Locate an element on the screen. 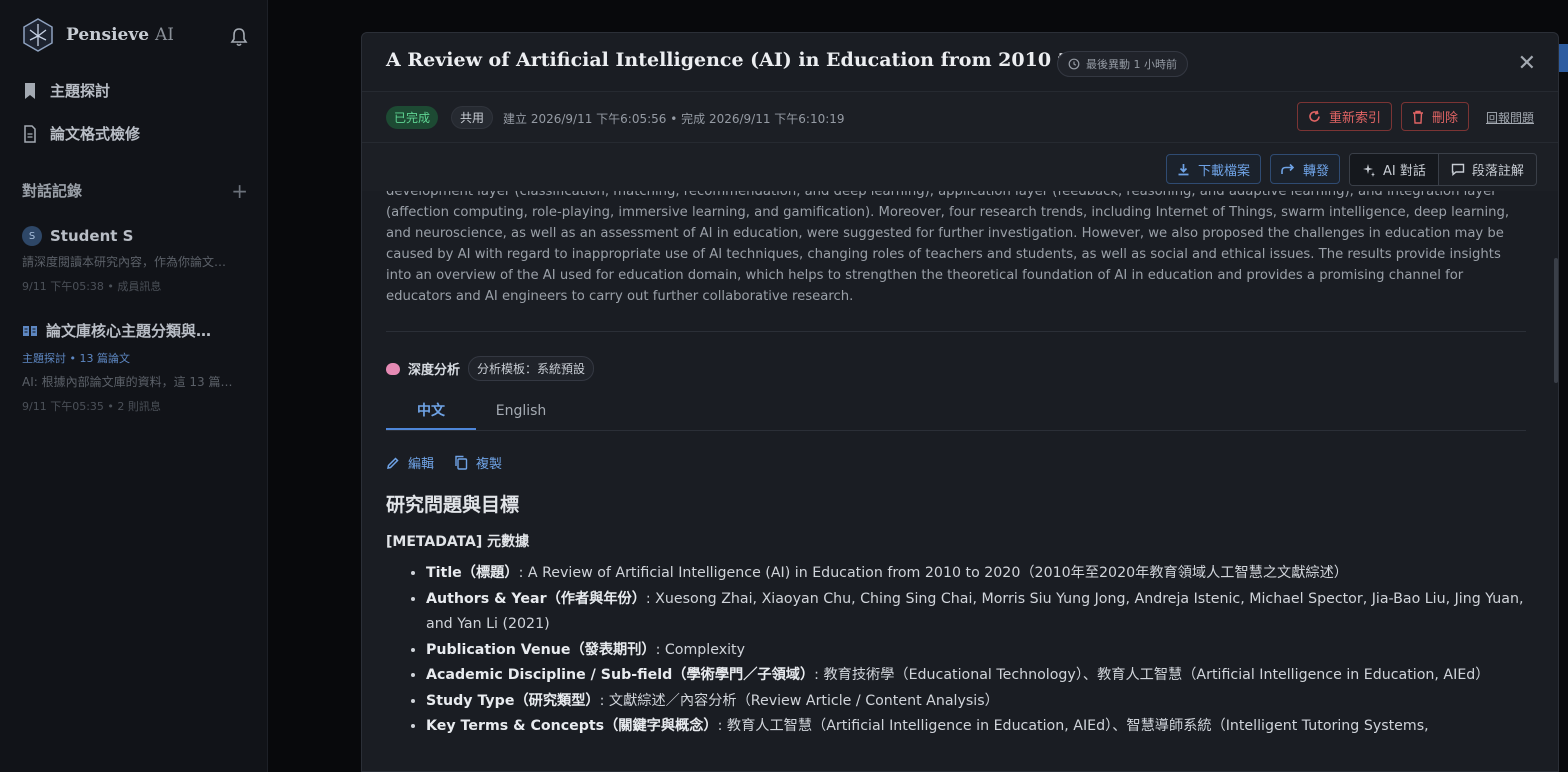 This screenshot has width=1568, height=772. refresh-icon is located at coordinates (1314, 116).